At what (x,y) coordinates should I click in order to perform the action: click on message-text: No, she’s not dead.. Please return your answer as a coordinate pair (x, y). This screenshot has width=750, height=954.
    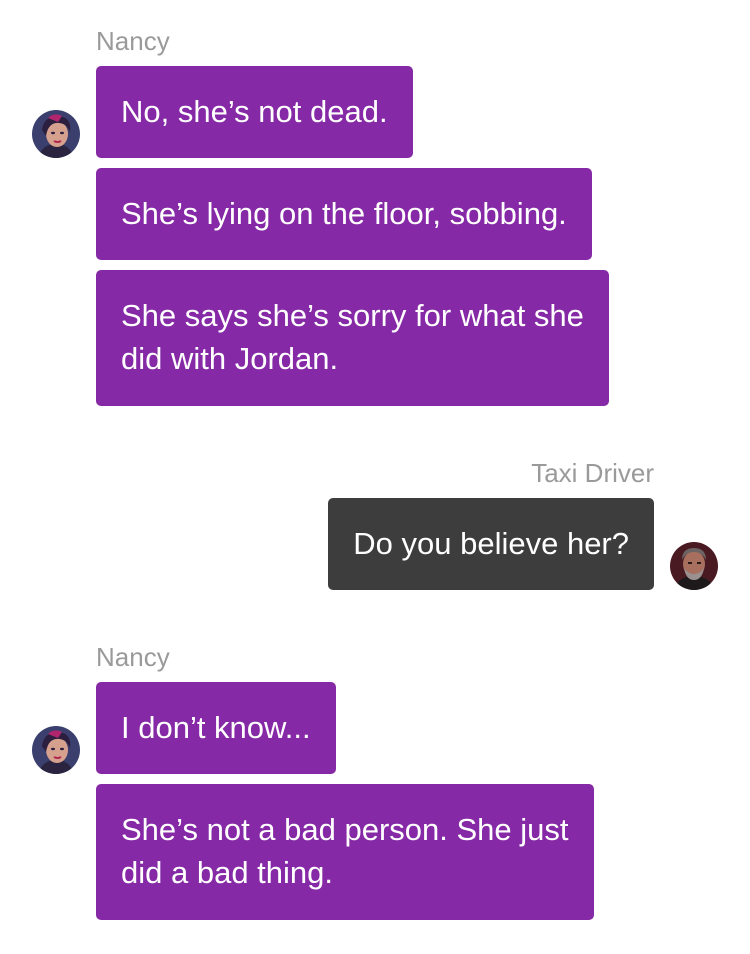
    Looking at the image, I should click on (254, 111).